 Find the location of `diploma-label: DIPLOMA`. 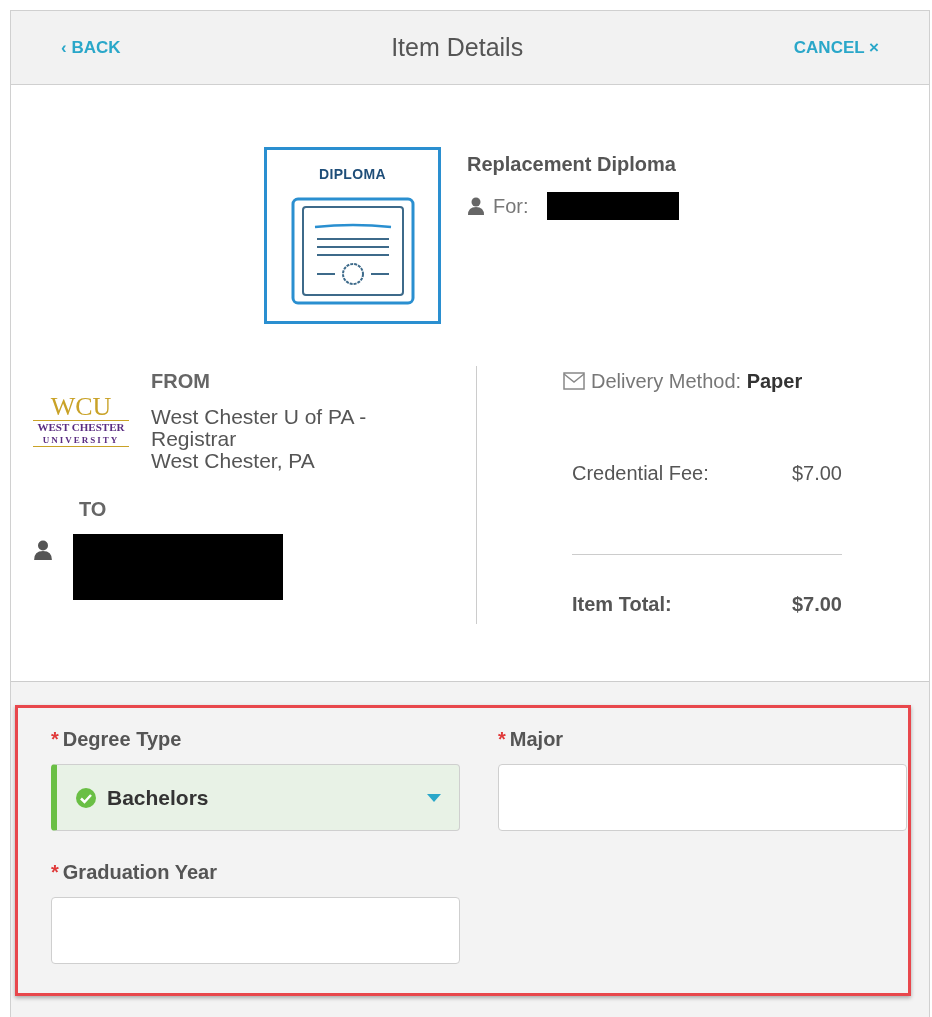

diploma-label: DIPLOMA is located at coordinates (352, 174).